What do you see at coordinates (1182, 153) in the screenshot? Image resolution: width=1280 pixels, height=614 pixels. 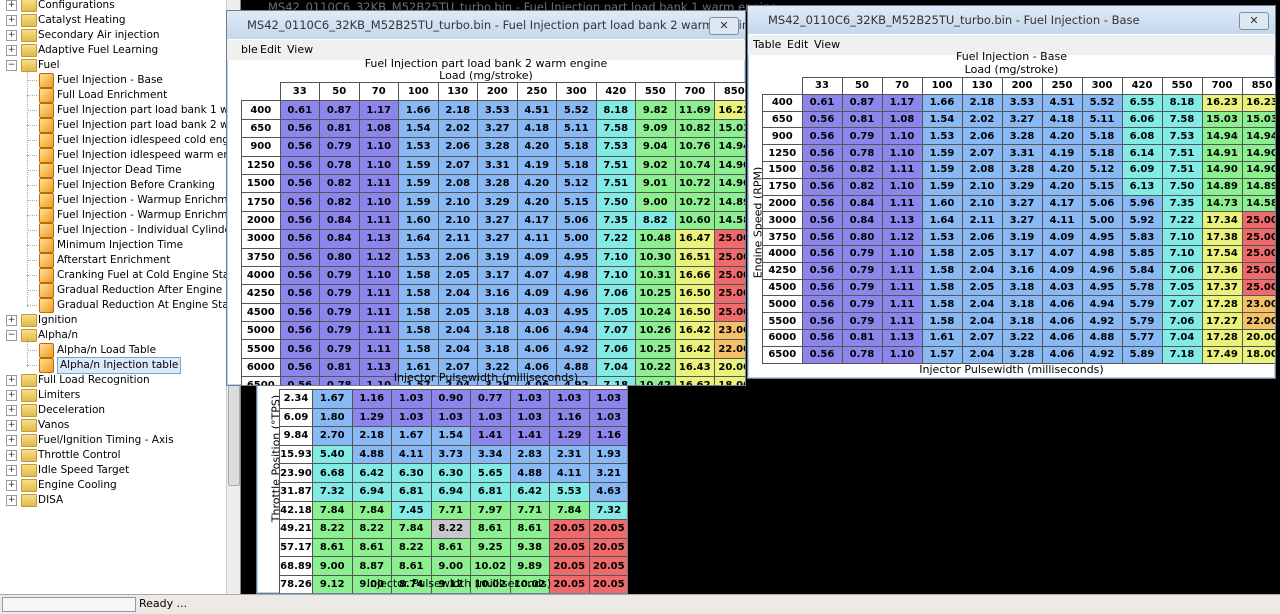 I see `map-cell: 7.51` at bounding box center [1182, 153].